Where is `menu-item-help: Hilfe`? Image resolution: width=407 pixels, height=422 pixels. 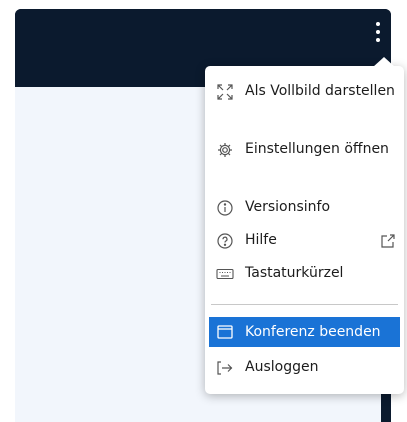
menu-item-help: Hilfe is located at coordinates (304, 241).